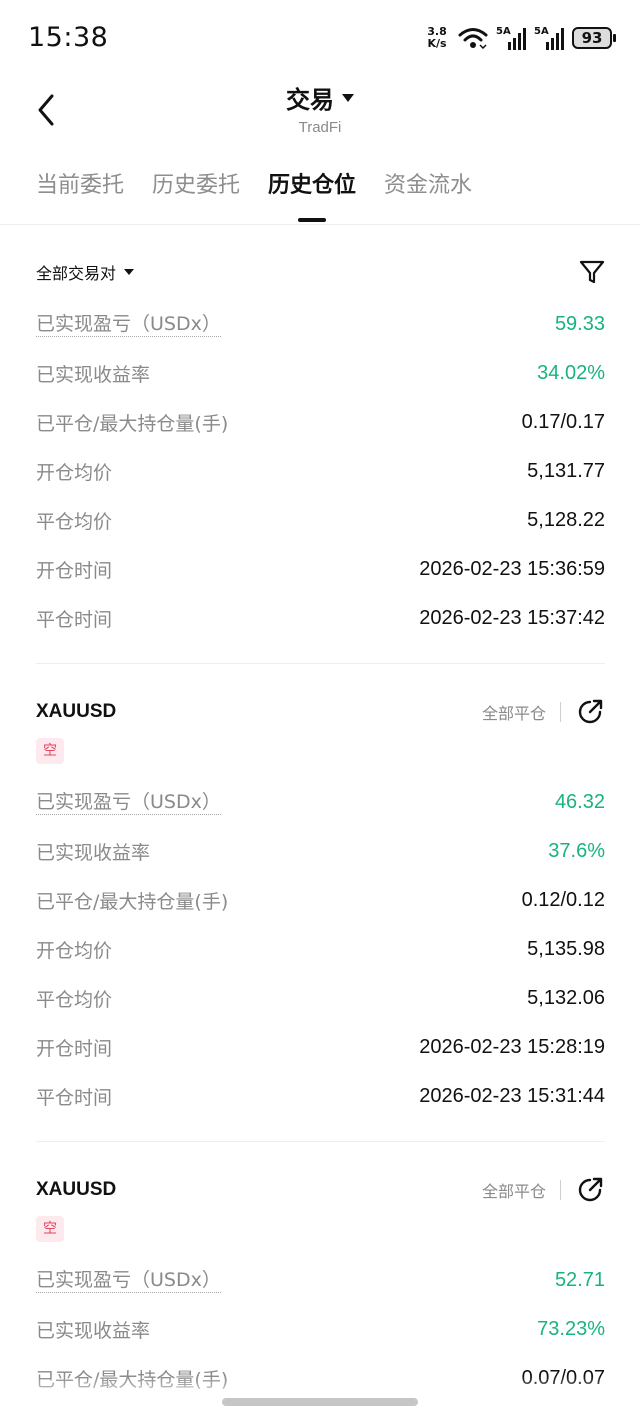 Image resolution: width=640 pixels, height=1416 pixels. What do you see at coordinates (320, 1280) in the screenshot?
I see `pnl-row: 已实现盈亏（USDx） 52.71` at bounding box center [320, 1280].